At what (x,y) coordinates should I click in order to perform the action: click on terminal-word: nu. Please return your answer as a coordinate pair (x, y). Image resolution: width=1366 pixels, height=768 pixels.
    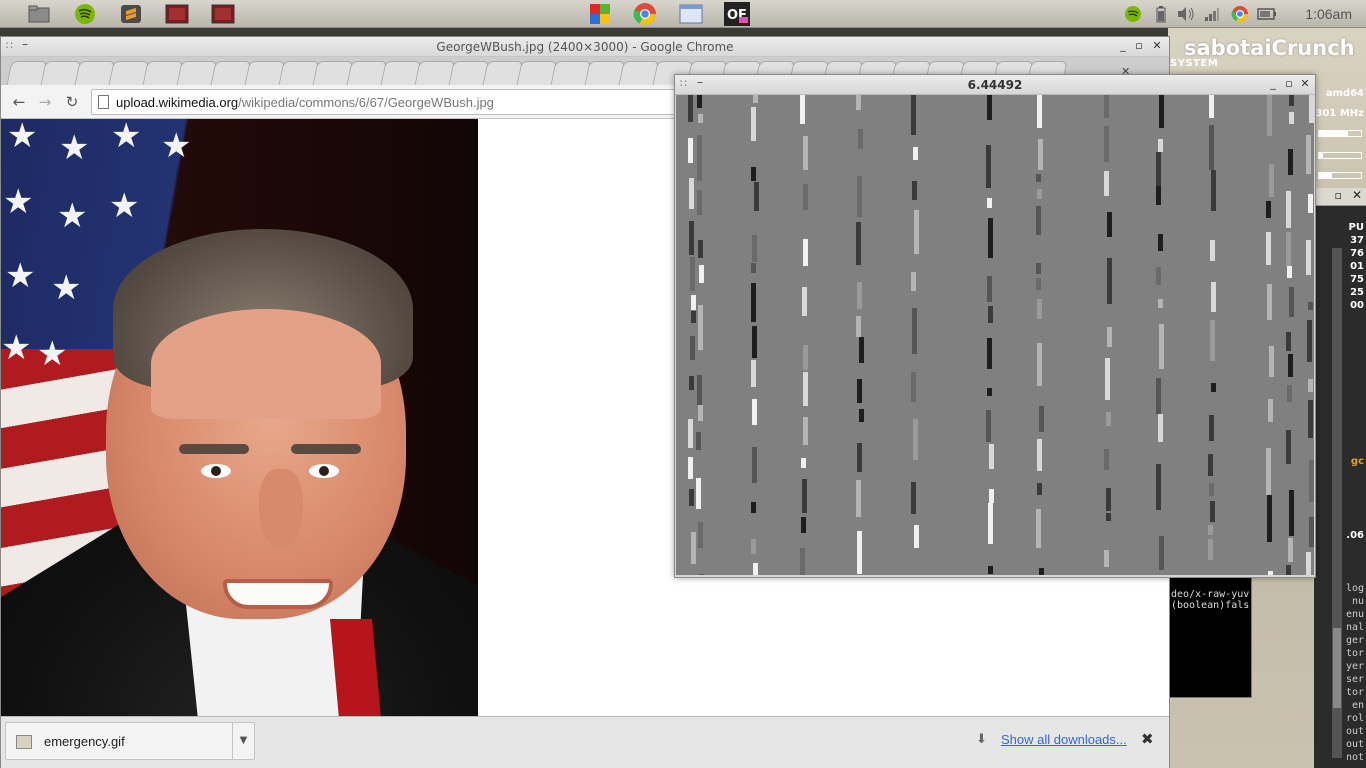
    Looking at the image, I should click on (1357, 601).